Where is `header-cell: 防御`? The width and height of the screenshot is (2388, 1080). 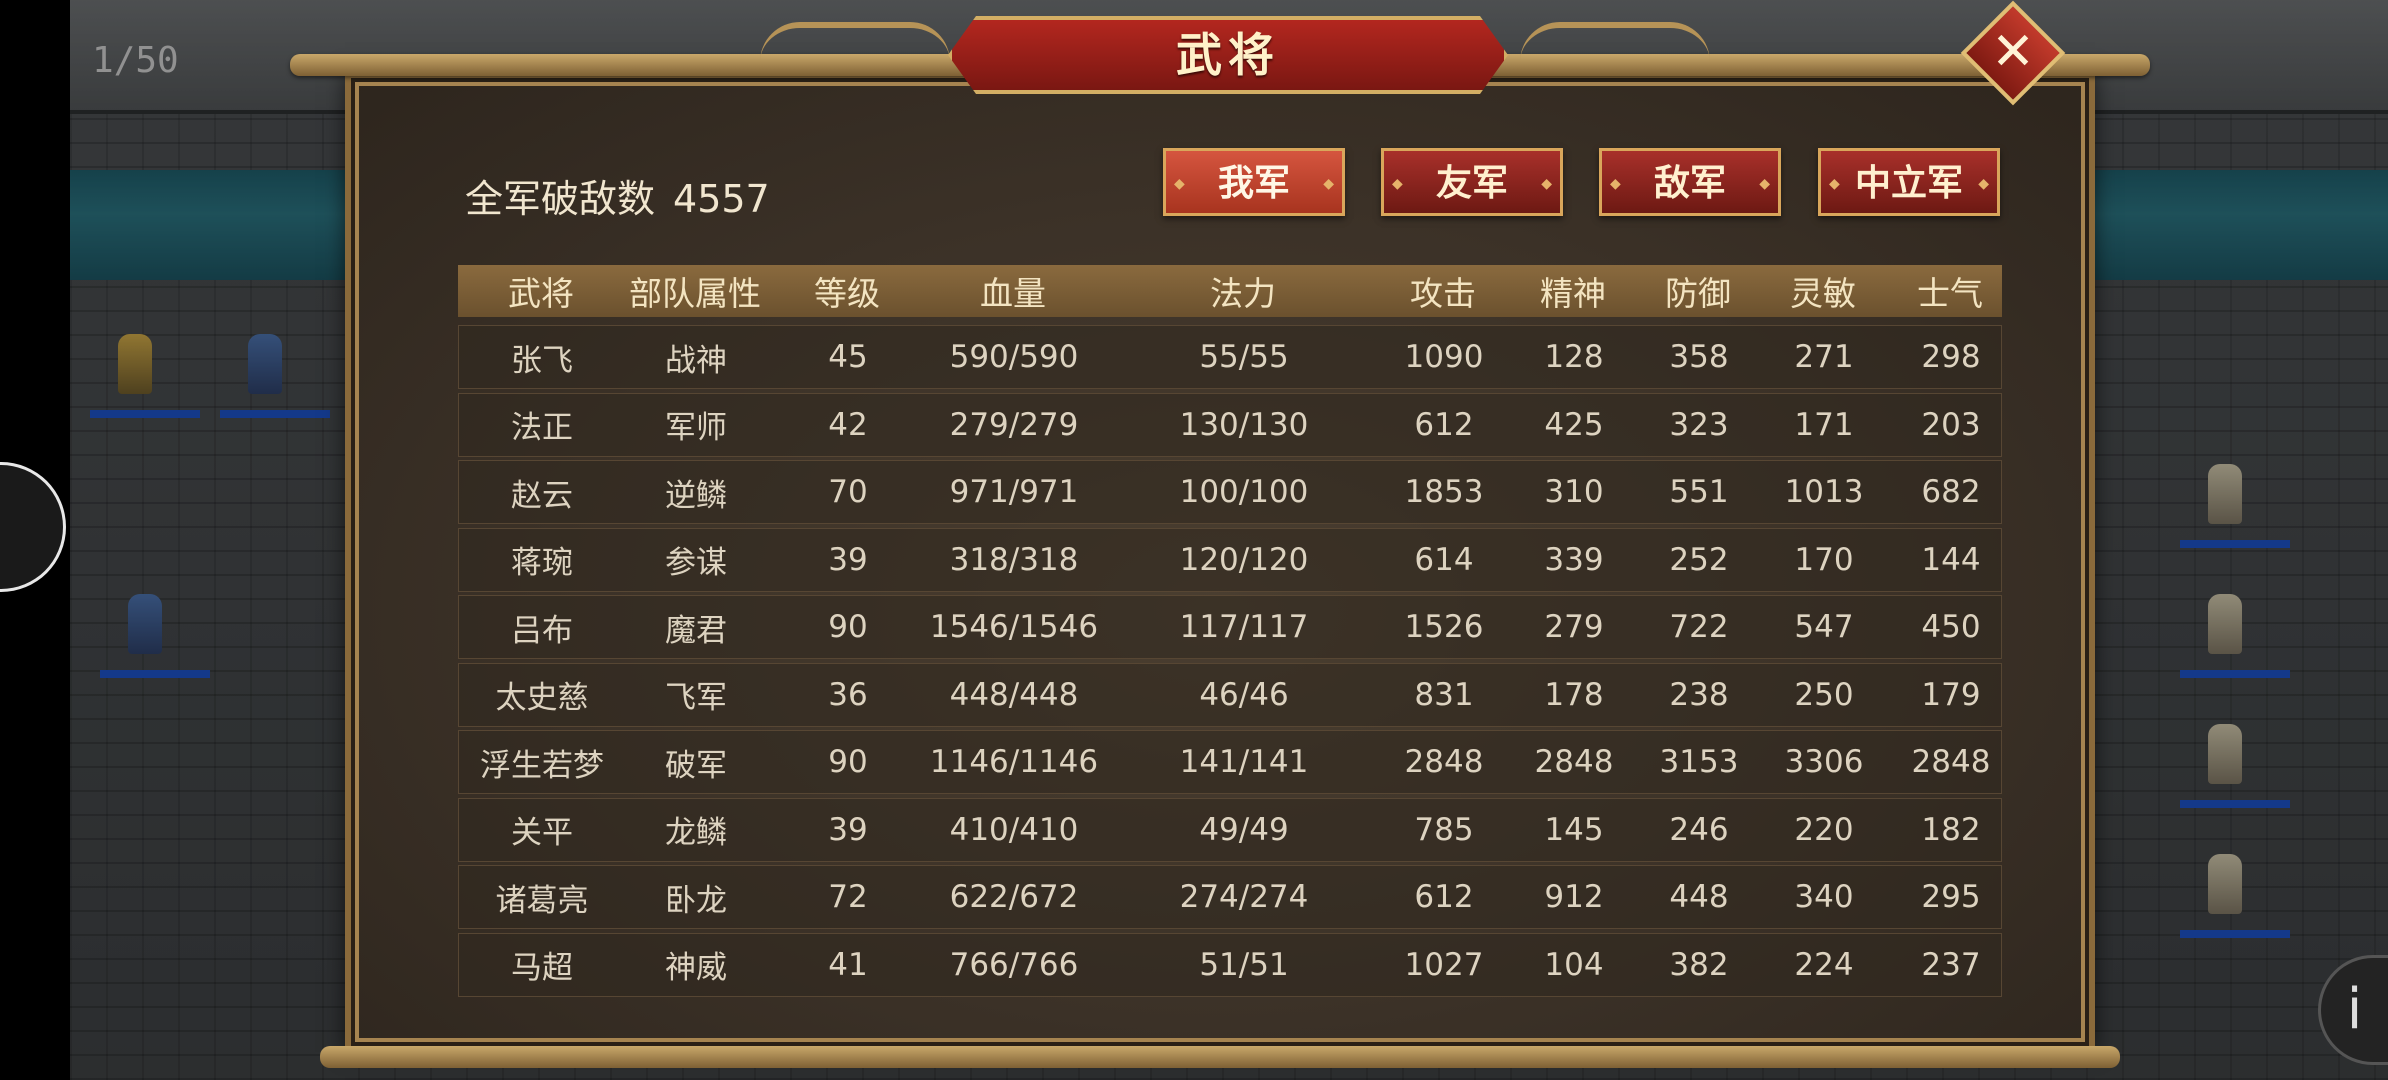 header-cell: 防御 is located at coordinates (1698, 293).